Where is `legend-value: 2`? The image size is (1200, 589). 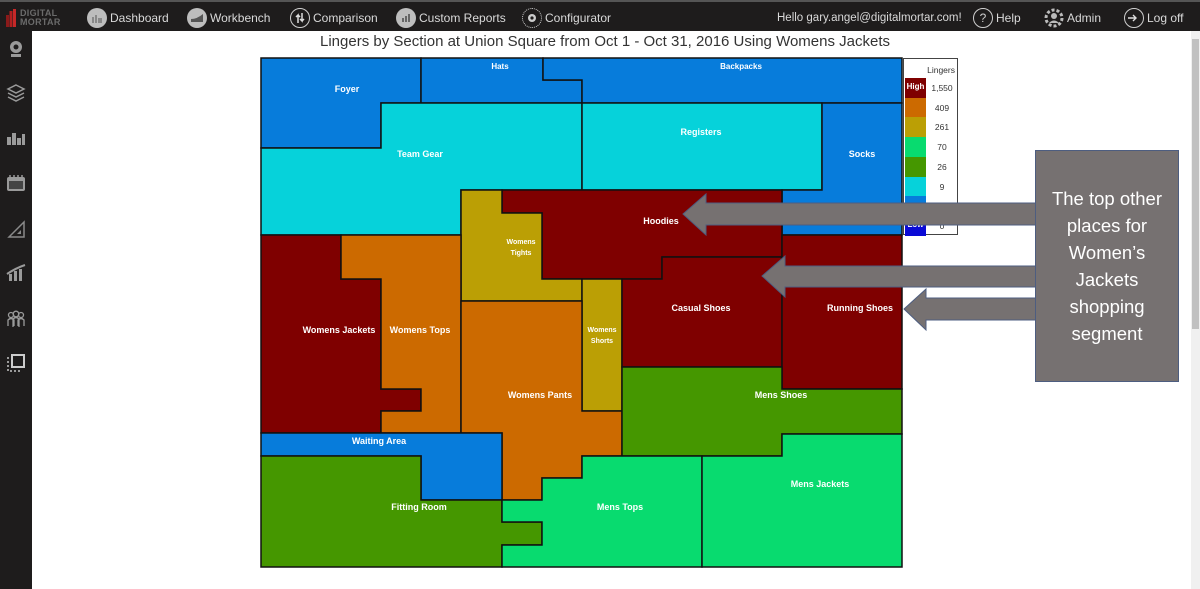 legend-value: 2 is located at coordinates (942, 206).